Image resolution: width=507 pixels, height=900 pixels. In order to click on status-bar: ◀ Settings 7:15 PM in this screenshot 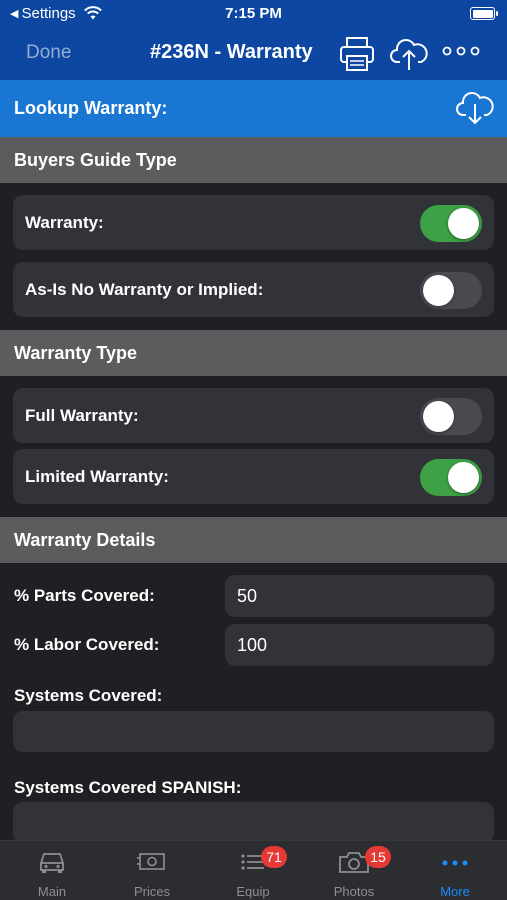, I will do `click(253, 14)`.